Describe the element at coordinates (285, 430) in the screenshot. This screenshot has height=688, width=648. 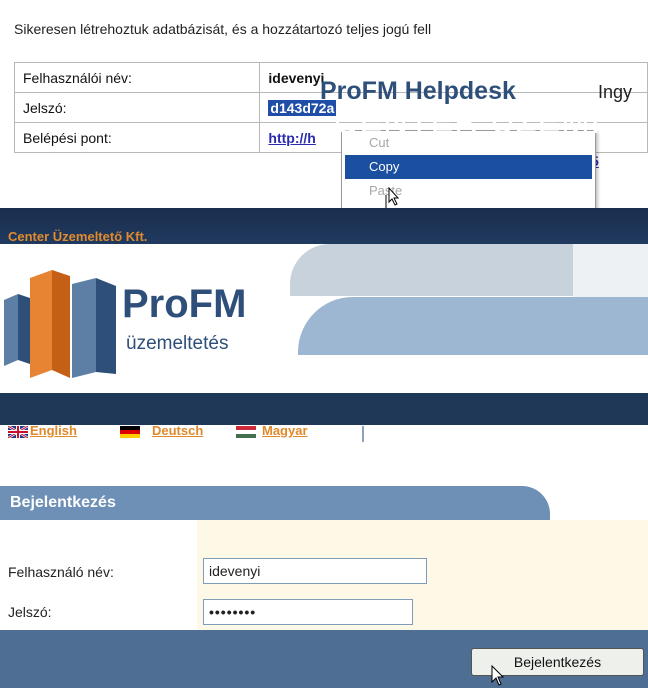
I see `lang-magyar-link: Magyar` at that location.